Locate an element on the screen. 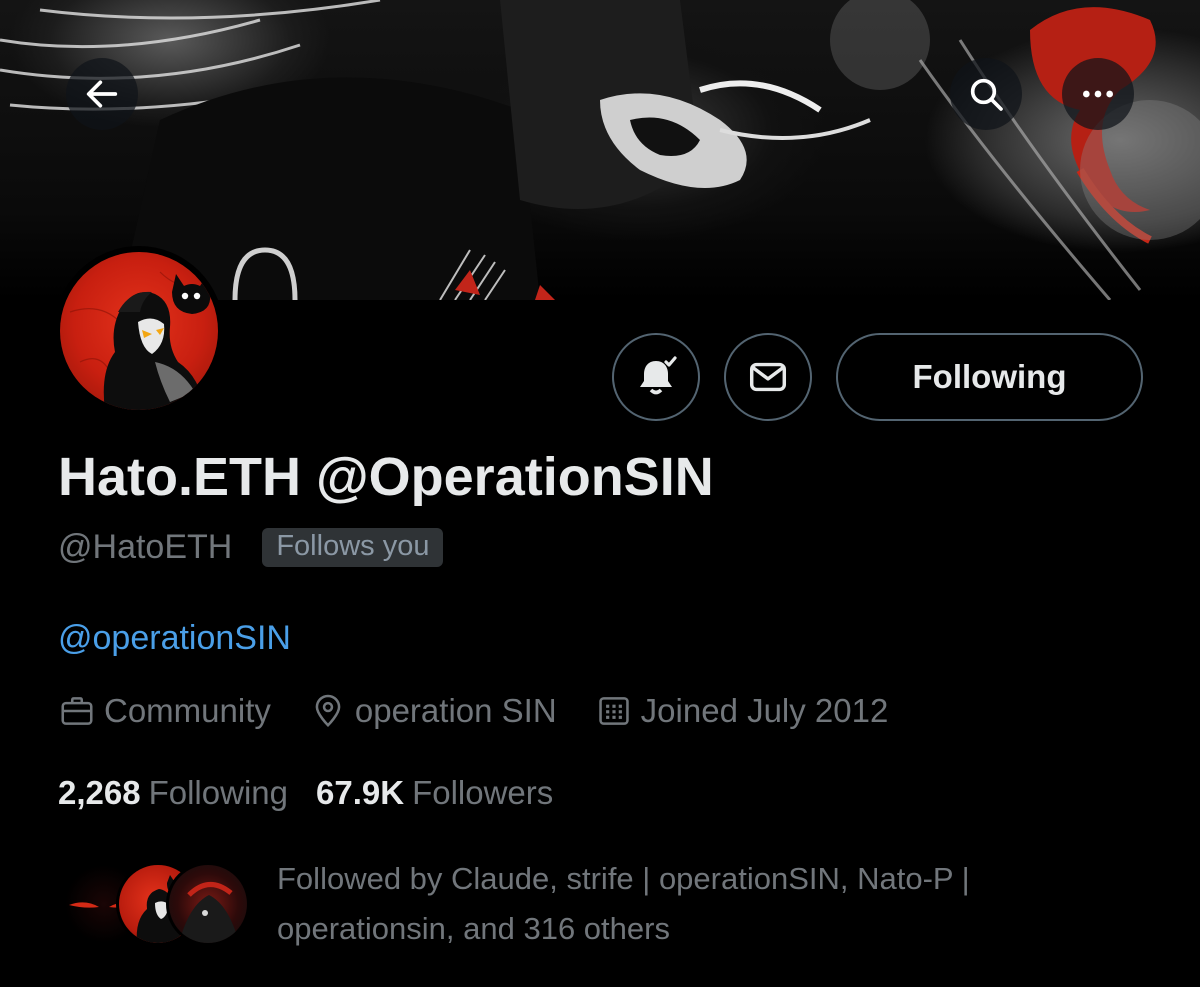 Image resolution: width=1200 pixels, height=987 pixels. avatar-image is located at coordinates (139, 331).